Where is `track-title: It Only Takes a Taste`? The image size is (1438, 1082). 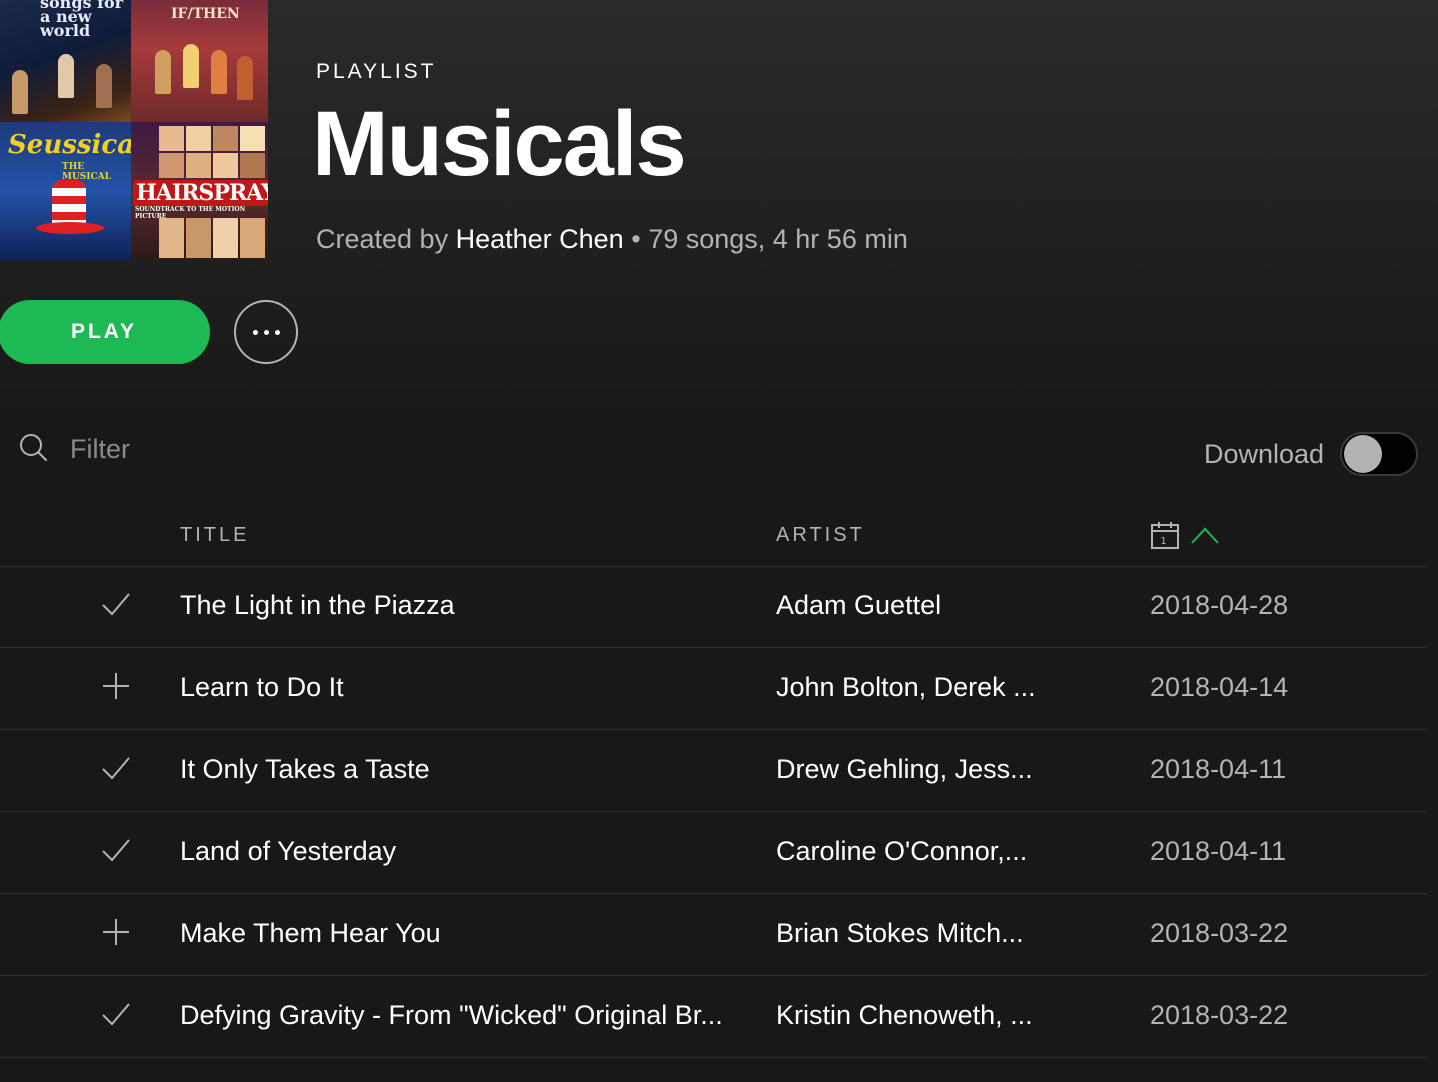
track-title: It Only Takes a Taste is located at coordinates (305, 769).